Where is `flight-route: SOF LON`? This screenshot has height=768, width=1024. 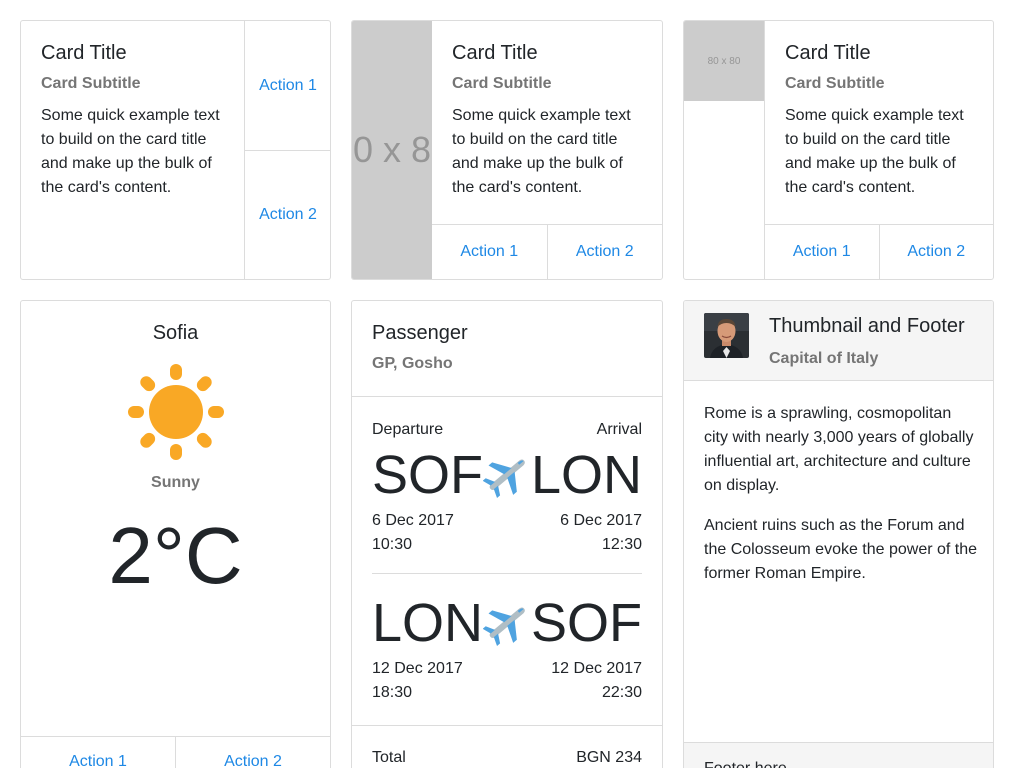
flight-route: SOF LON is located at coordinates (507, 475).